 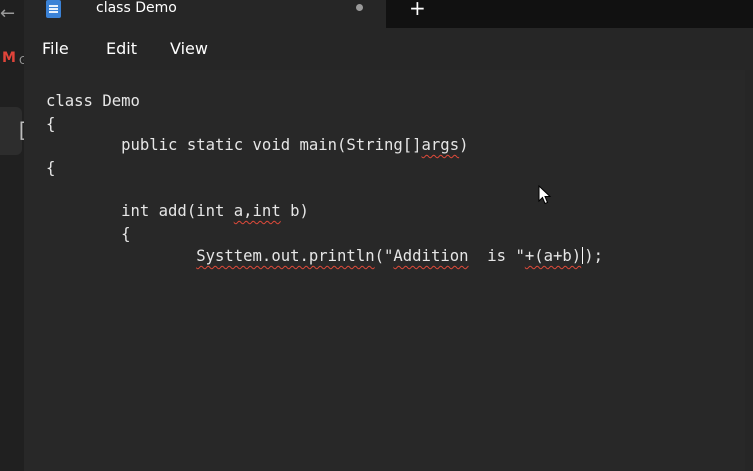 What do you see at coordinates (88, 234) in the screenshot?
I see `code-line-6: {` at bounding box center [88, 234].